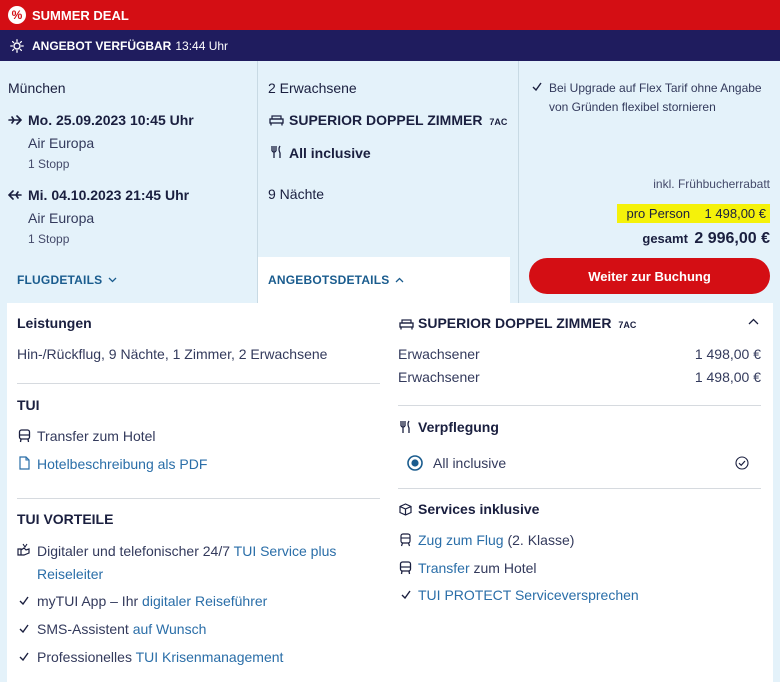 This screenshot has height=682, width=780. I want to click on offer-available-label: ANGEBOT VERFÜGBAR, so click(102, 45).